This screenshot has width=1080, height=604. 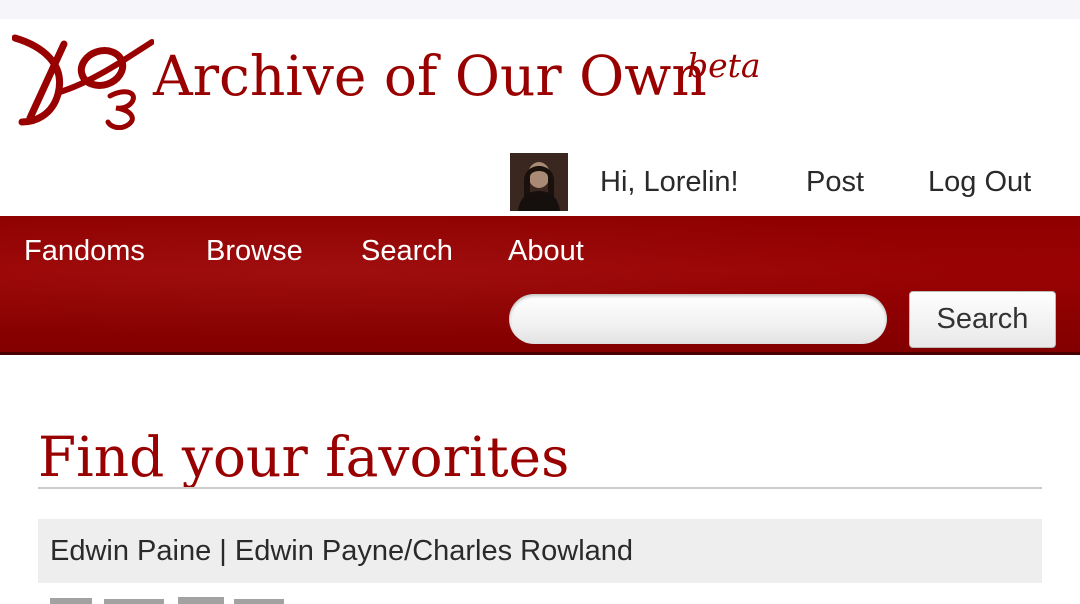 I want to click on heading-divider, so click(x=540, y=488).